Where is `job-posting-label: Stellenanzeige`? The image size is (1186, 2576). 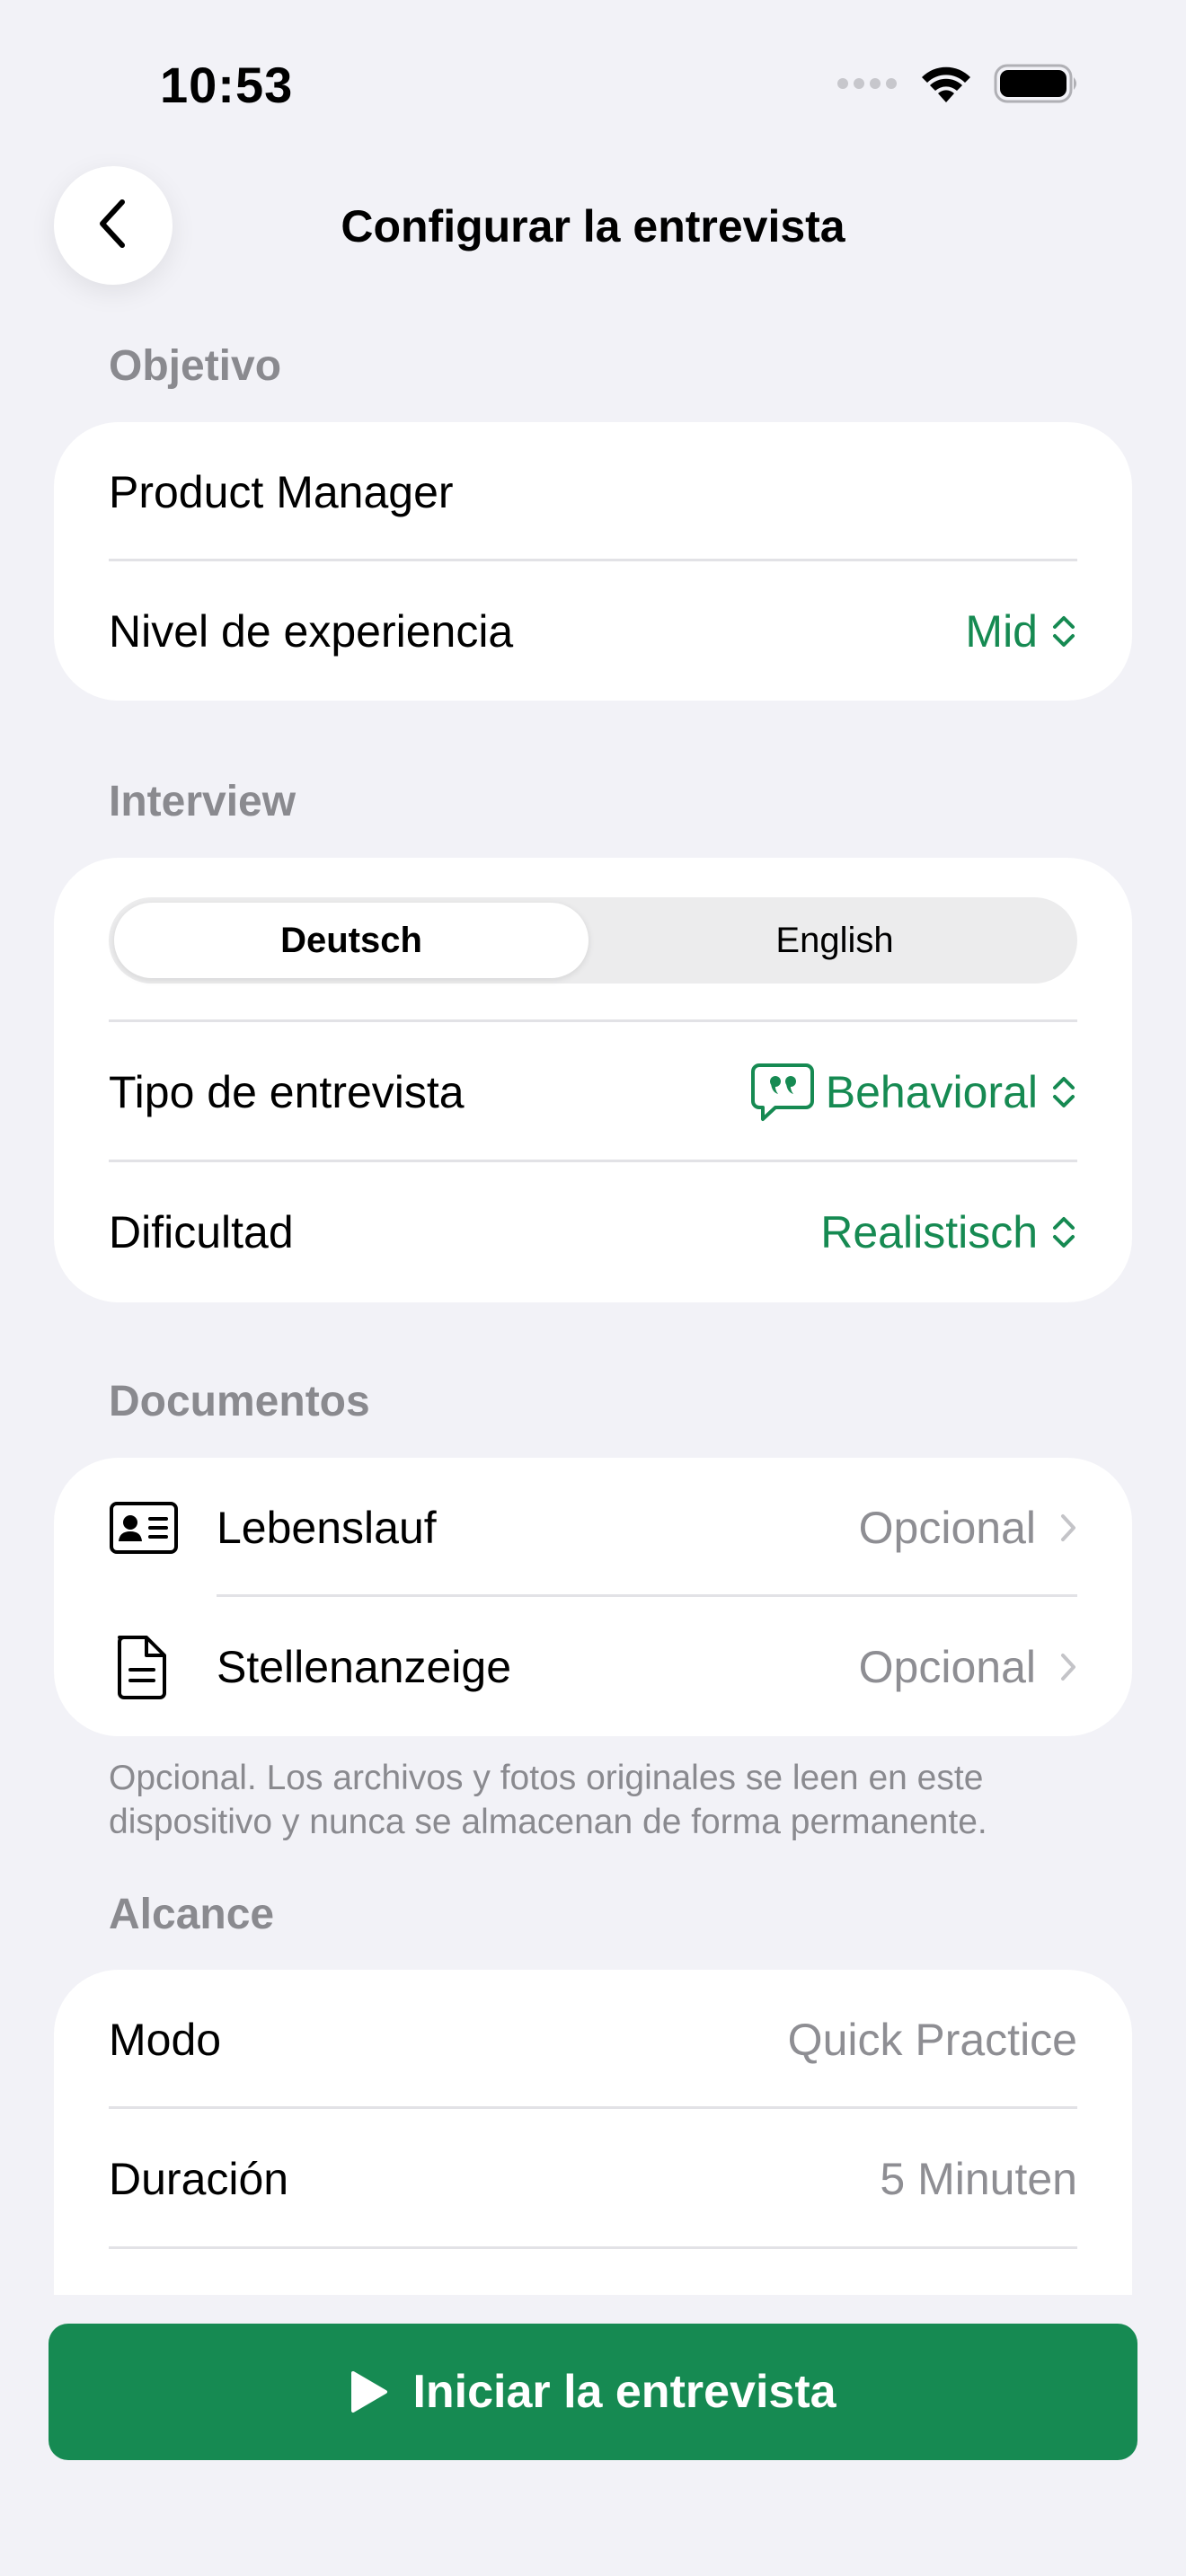 job-posting-label: Stellenanzeige is located at coordinates (364, 1666).